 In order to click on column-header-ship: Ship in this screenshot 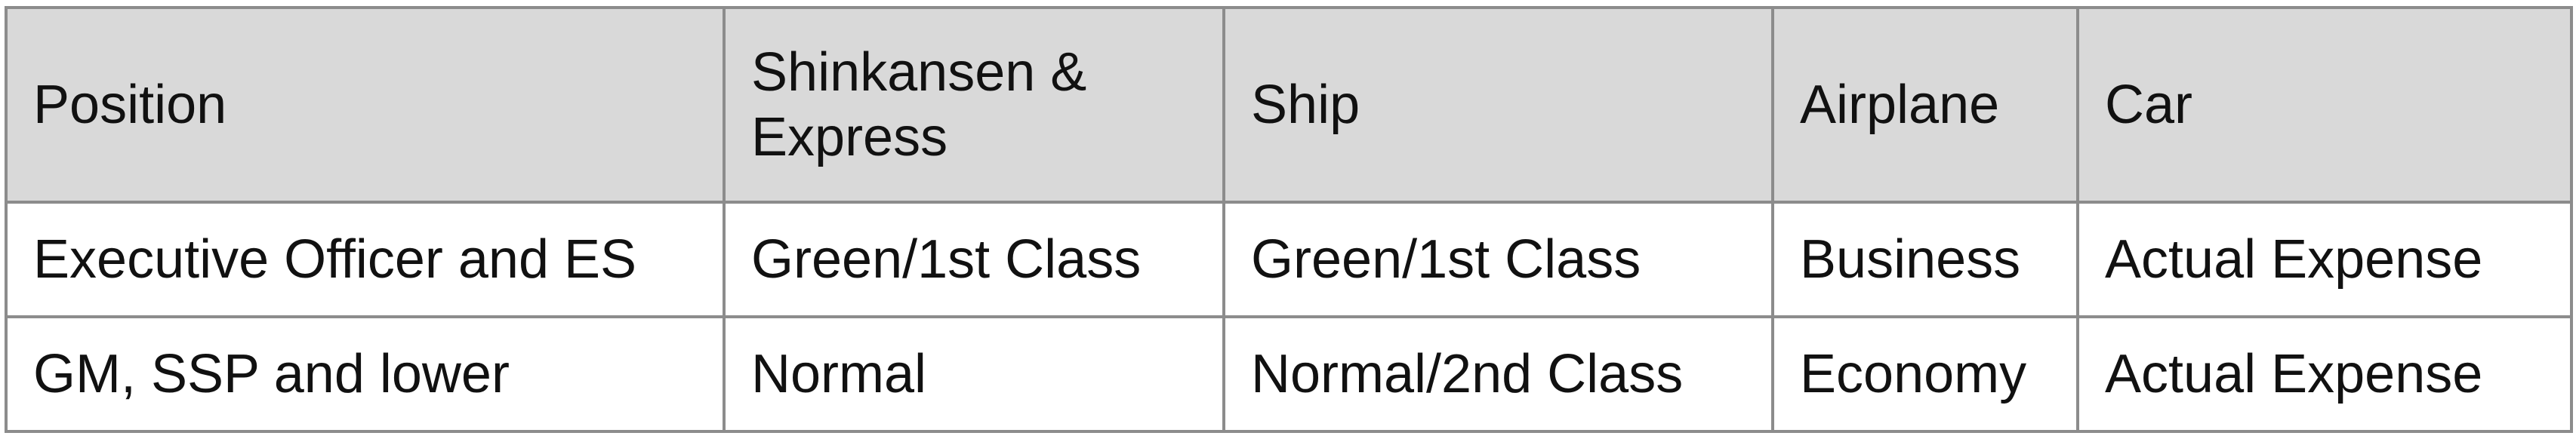, I will do `click(1498, 105)`.